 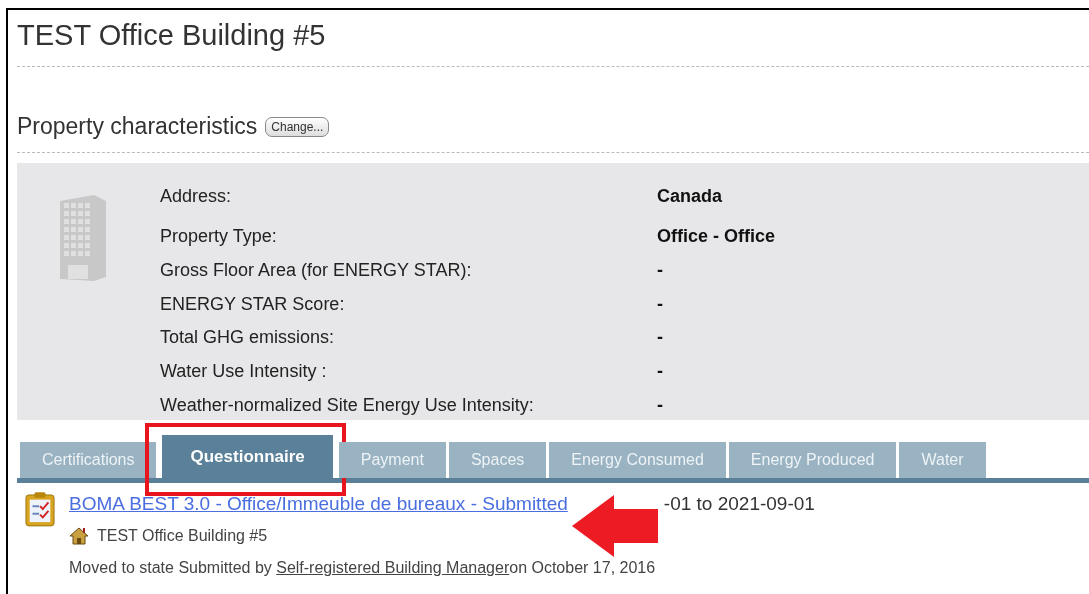 I want to click on field-label: Property Type:, so click(x=219, y=236).